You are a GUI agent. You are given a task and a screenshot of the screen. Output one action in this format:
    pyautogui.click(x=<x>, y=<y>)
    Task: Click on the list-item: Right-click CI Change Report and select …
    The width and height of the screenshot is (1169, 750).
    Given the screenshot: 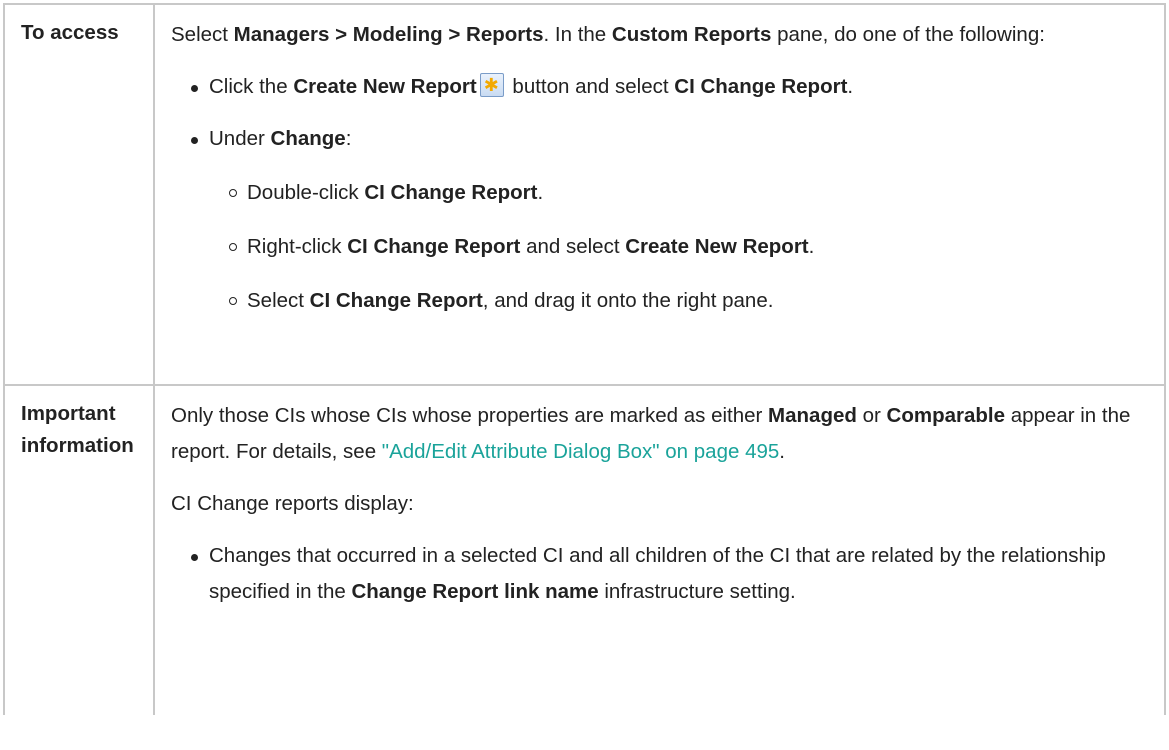 What is the action you would take?
    pyautogui.click(x=687, y=247)
    